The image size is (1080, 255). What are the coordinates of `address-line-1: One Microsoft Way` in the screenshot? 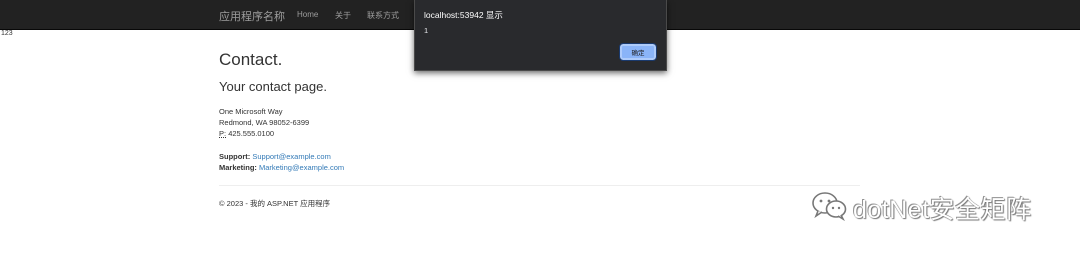 It's located at (251, 111).